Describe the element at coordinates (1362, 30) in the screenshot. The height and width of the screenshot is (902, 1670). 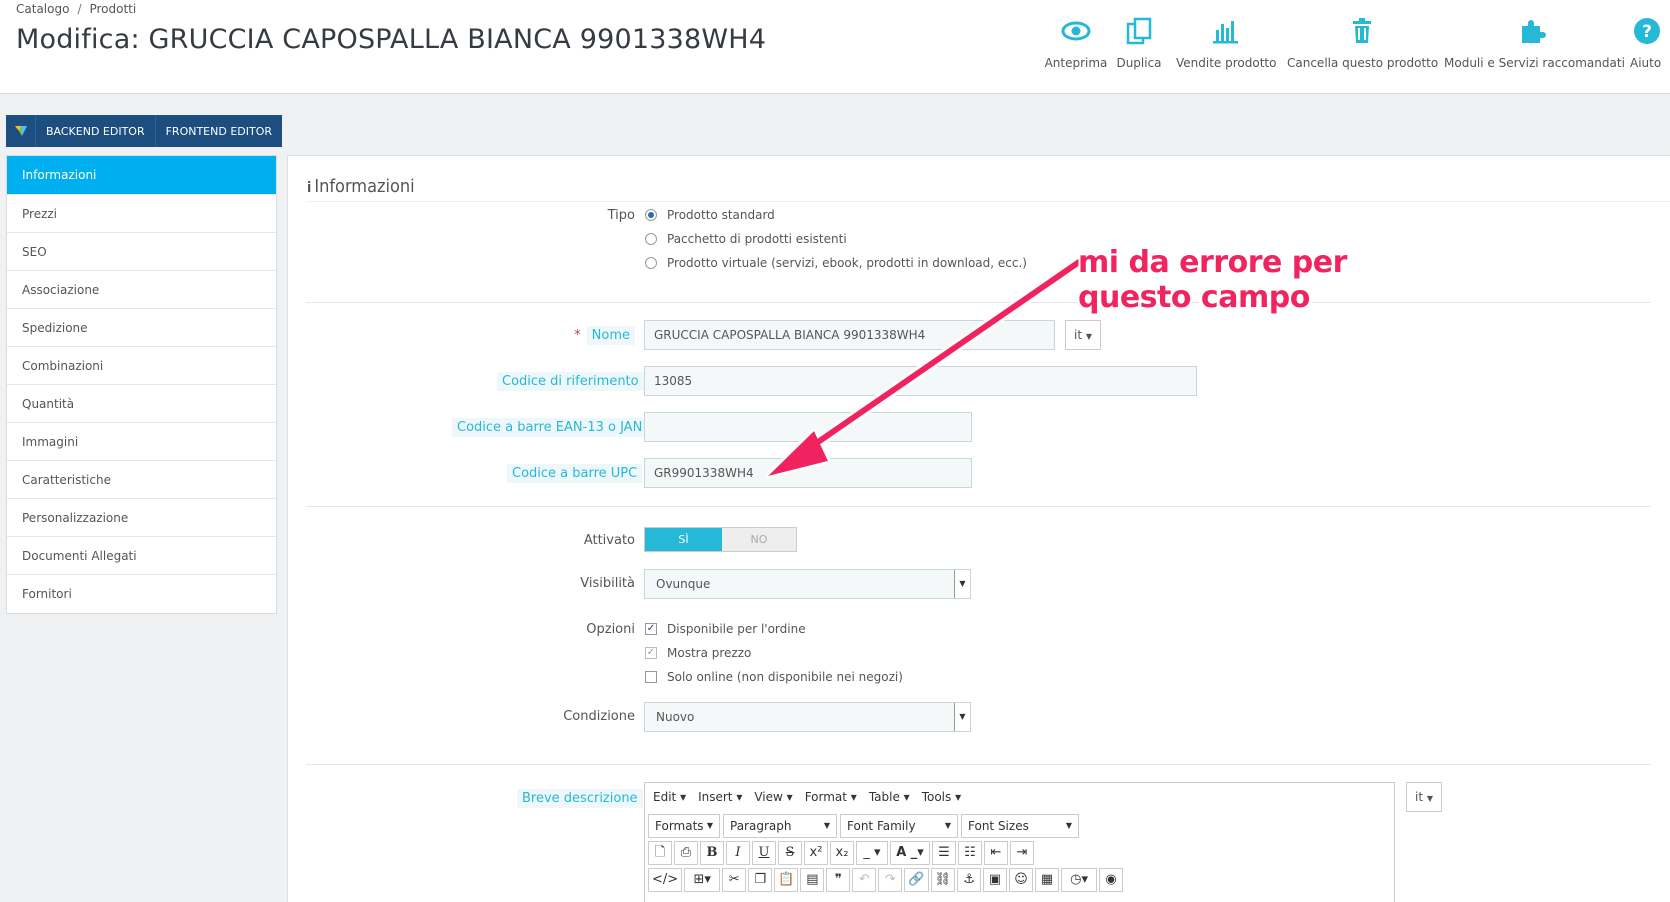
I see `trash-icon` at that location.